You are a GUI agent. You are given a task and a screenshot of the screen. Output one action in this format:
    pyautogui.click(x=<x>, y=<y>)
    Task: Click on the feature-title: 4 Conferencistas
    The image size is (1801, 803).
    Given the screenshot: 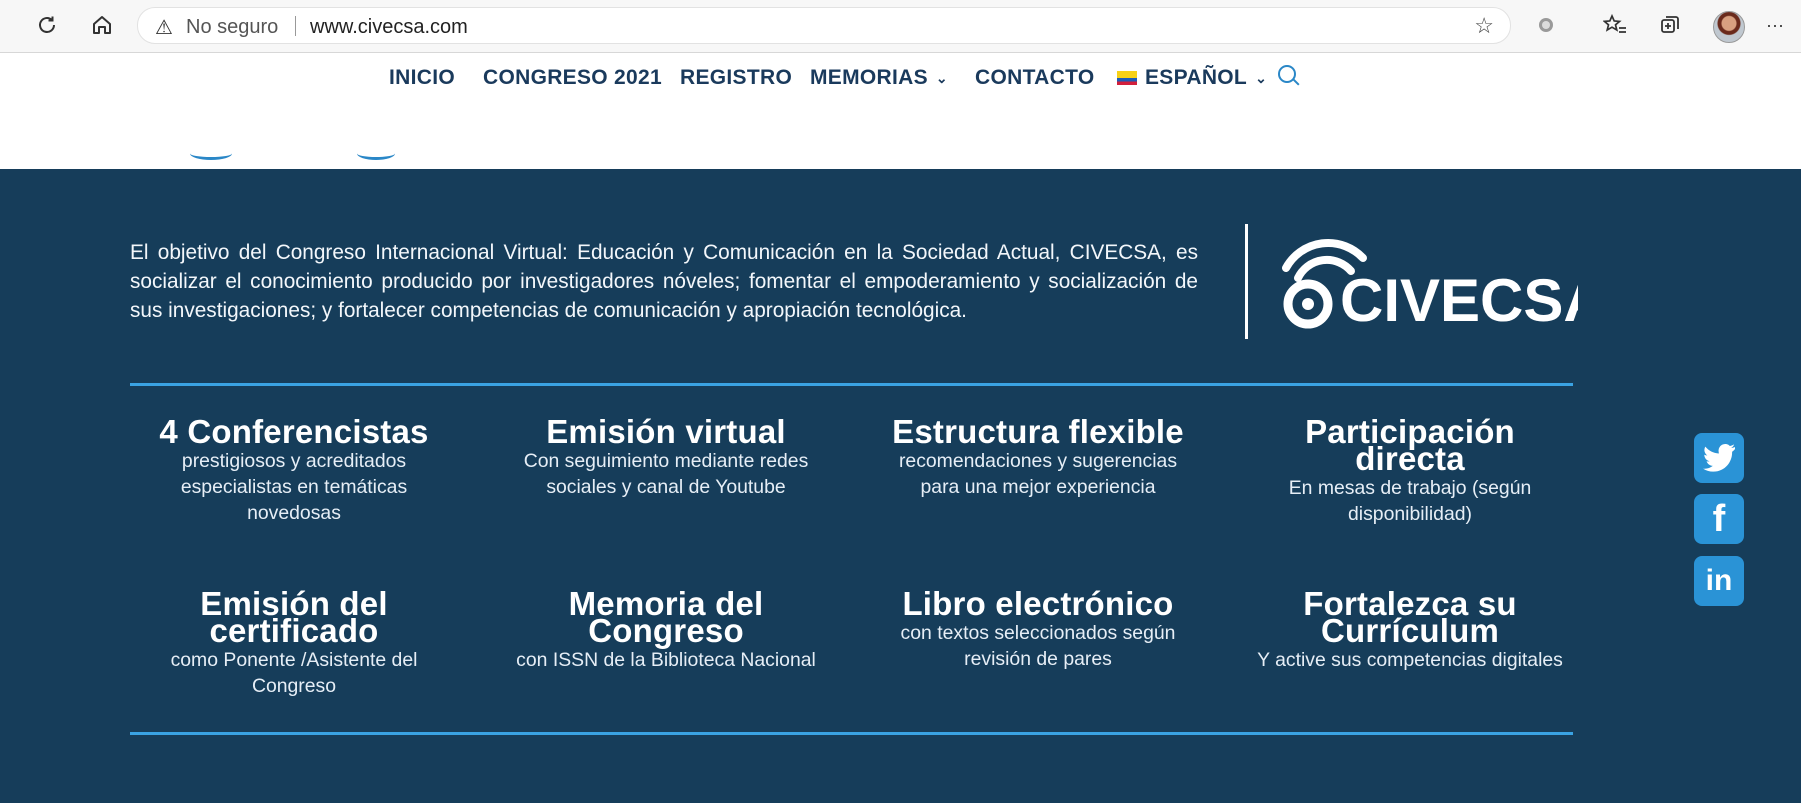 What is the action you would take?
    pyautogui.click(x=294, y=431)
    